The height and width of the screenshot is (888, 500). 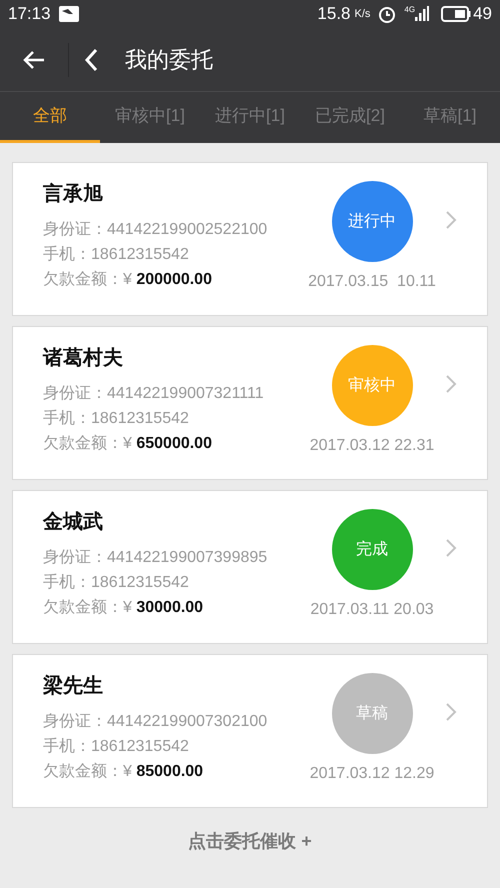 What do you see at coordinates (333, 14) in the screenshot?
I see `network-speed: 15.8` at bounding box center [333, 14].